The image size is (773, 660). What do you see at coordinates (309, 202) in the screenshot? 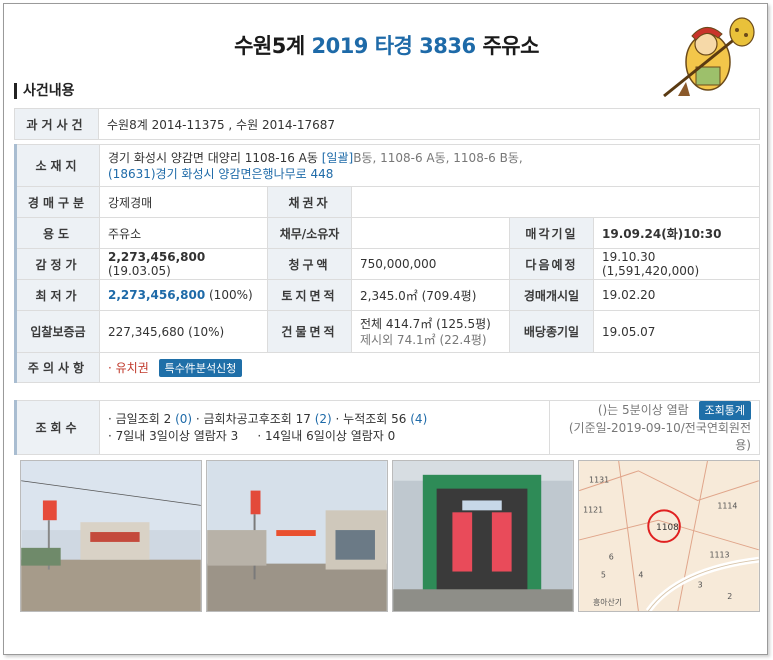
I see `creditor-label: 채권자` at bounding box center [309, 202].